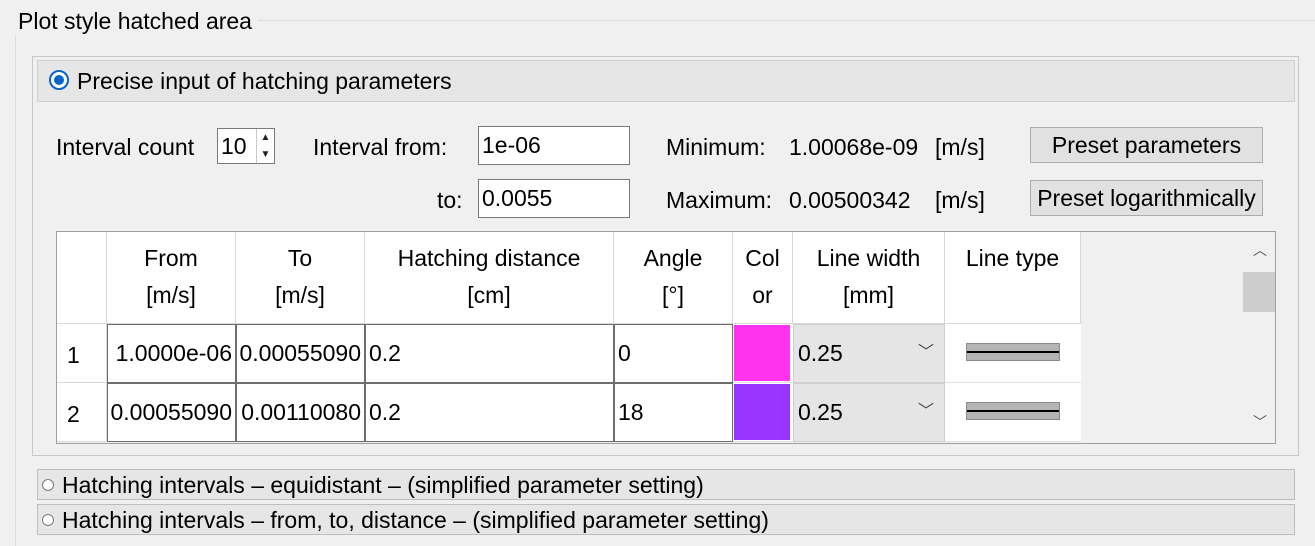 The width and height of the screenshot is (1315, 546). Describe the element at coordinates (300, 278) in the screenshot. I see `header-to: To [m/s]` at that location.